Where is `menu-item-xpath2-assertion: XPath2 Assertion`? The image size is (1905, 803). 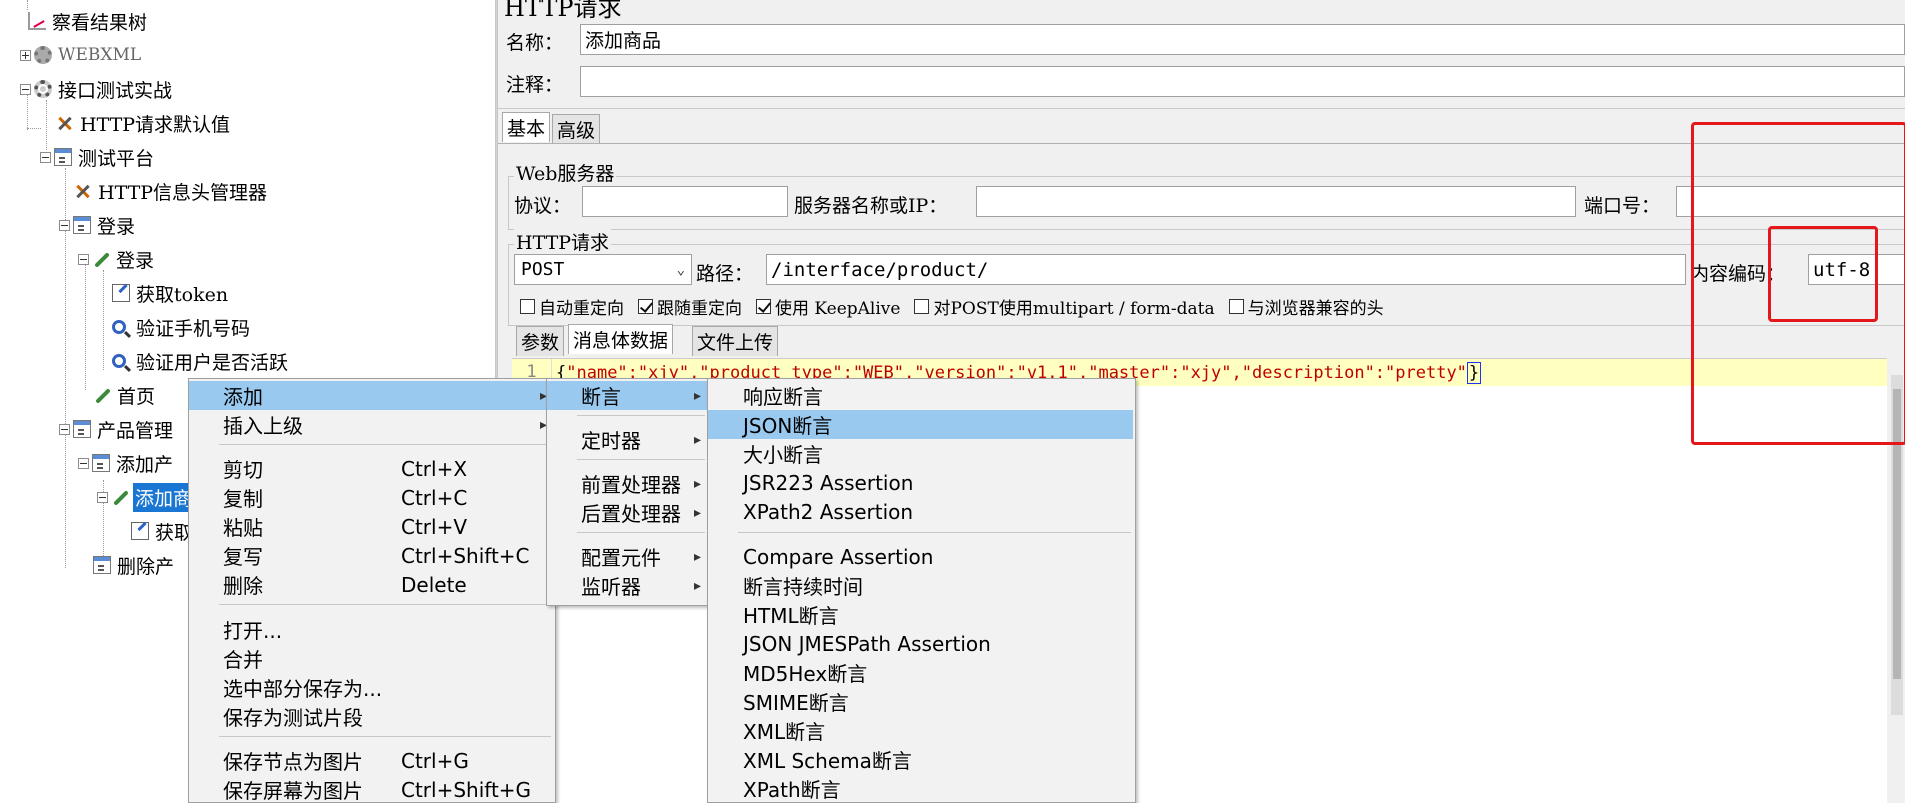 menu-item-xpath2-assertion: XPath2 Assertion is located at coordinates (921, 511).